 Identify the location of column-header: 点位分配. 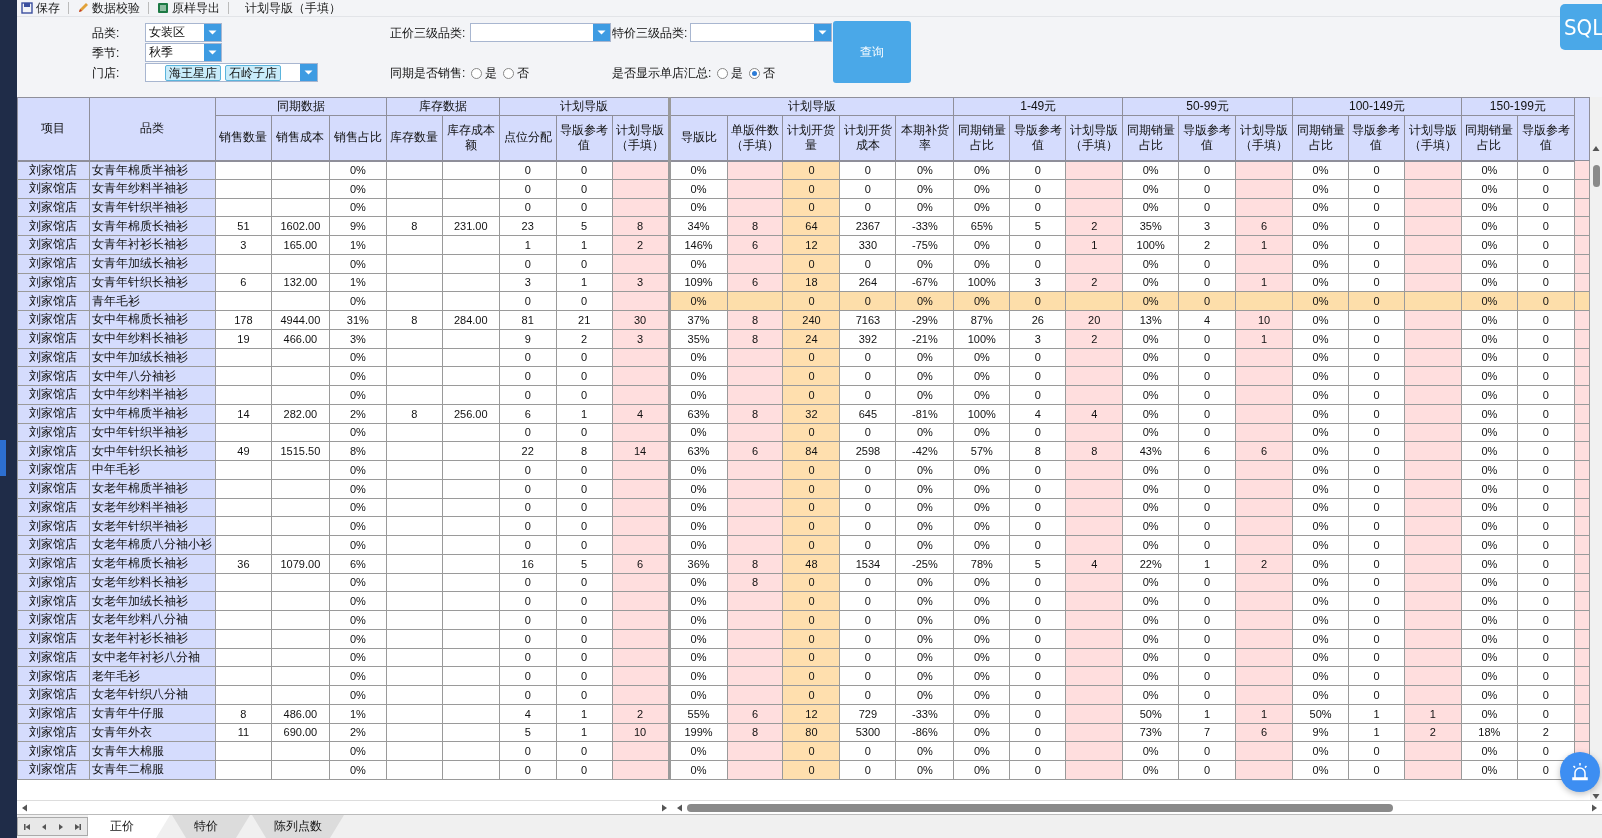
(528, 138).